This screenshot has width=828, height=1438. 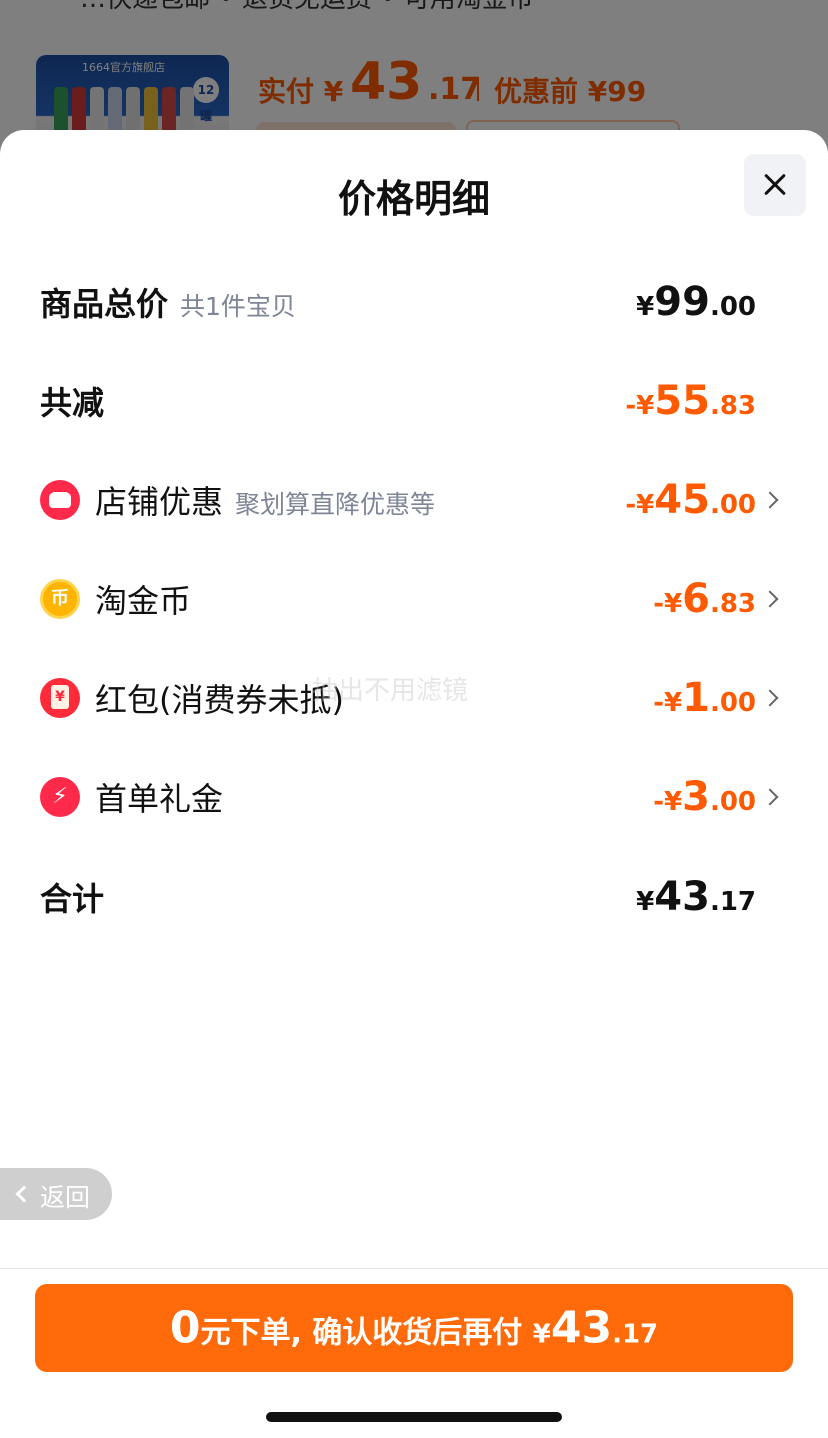 I want to click on cta-currency: ¥, so click(x=541, y=1334).